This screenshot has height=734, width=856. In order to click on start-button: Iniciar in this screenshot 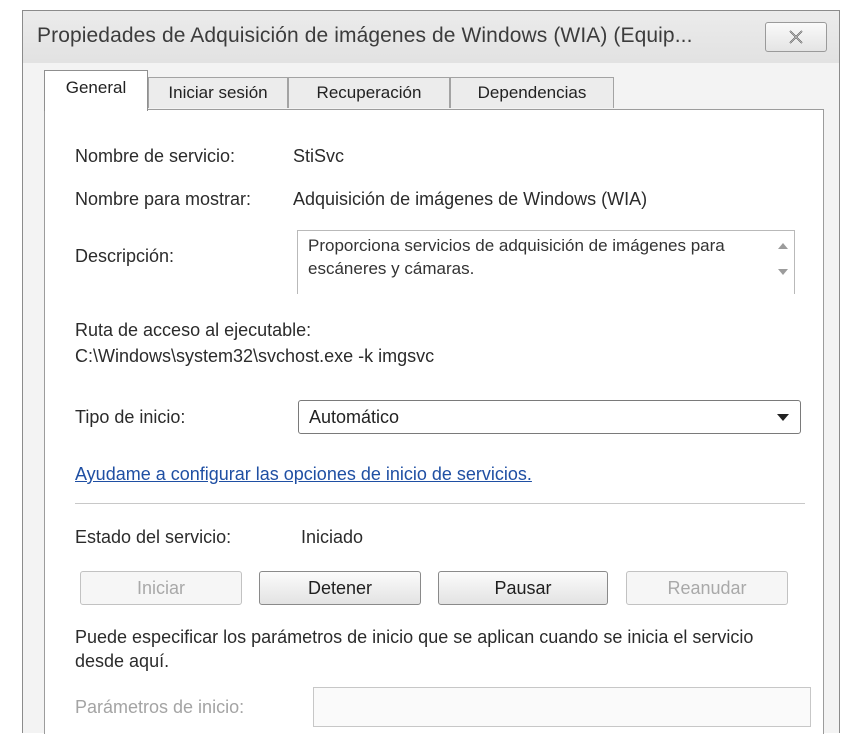, I will do `click(161, 588)`.